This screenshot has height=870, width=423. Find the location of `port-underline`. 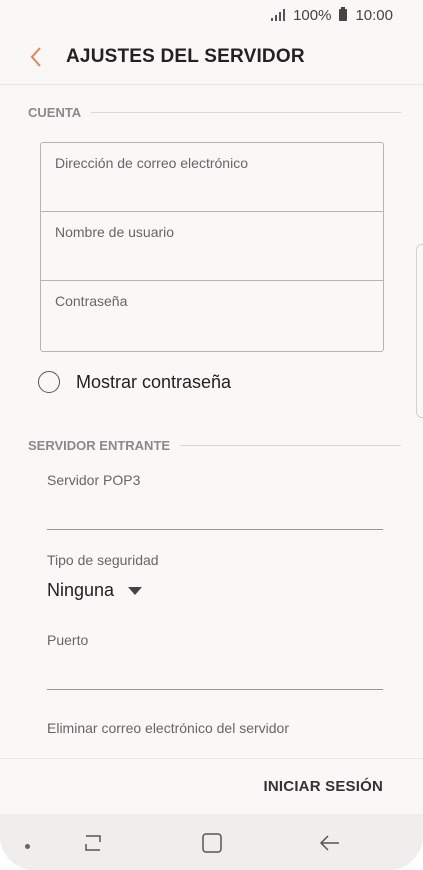

port-underline is located at coordinates (215, 689).